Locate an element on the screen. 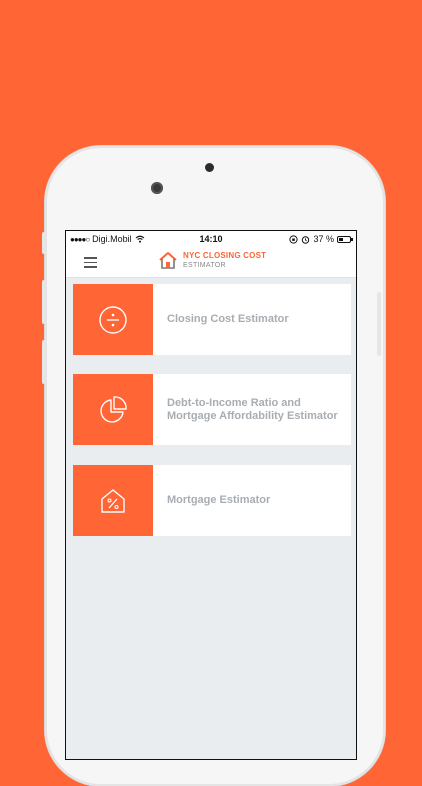 The width and height of the screenshot is (422, 786). battery-icon is located at coordinates (345, 239).